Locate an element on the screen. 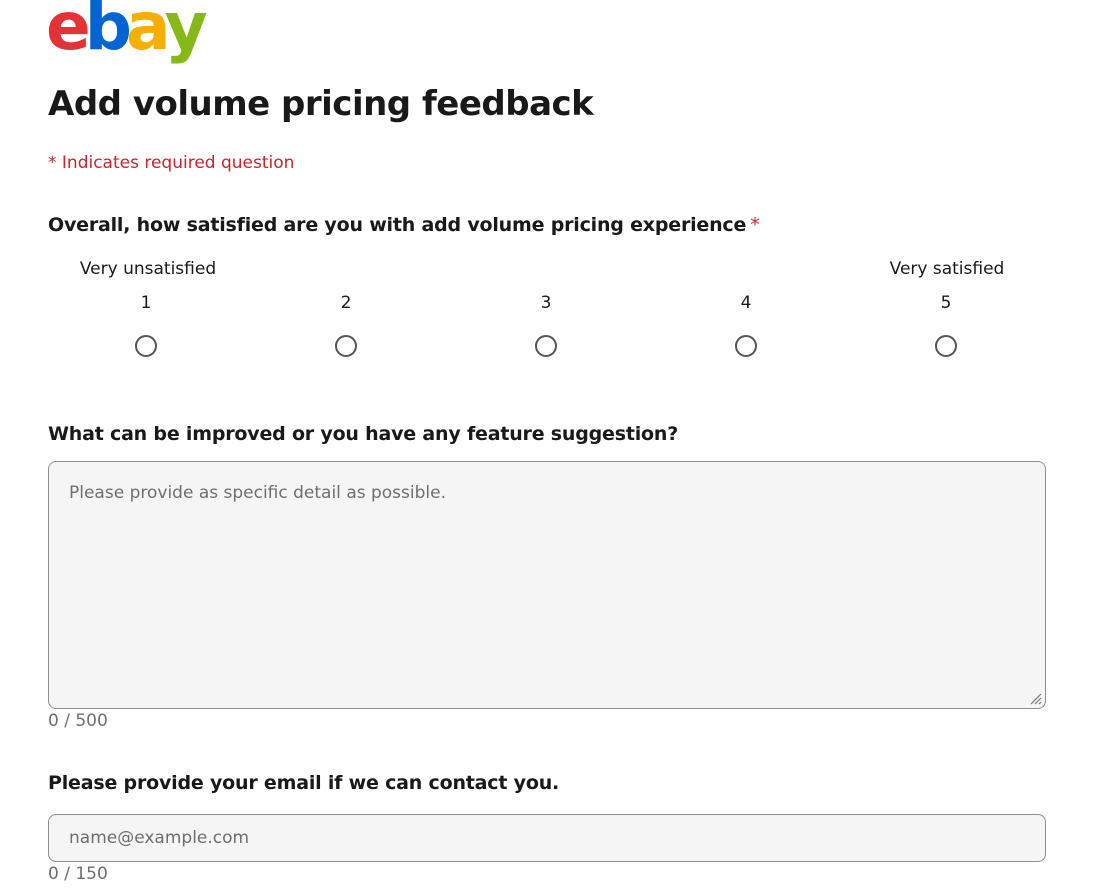 This screenshot has width=1120, height=888. page-title: Add volume pricing feedback is located at coordinates (321, 104).